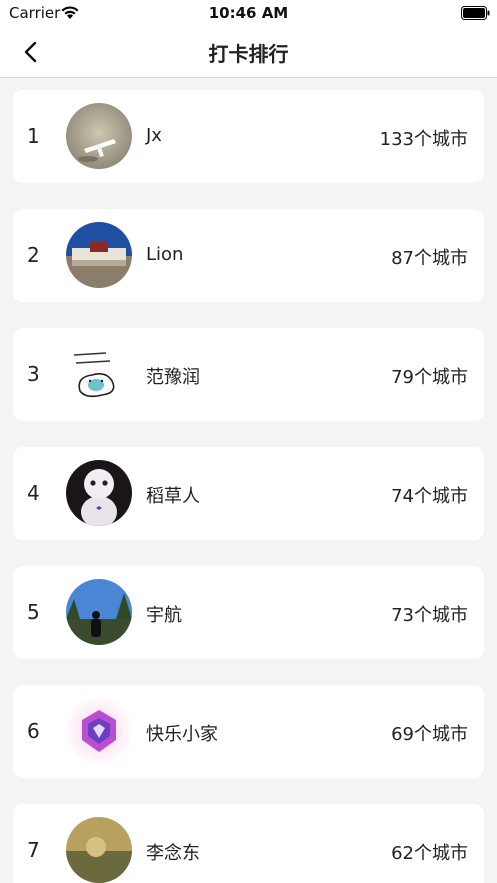 Image resolution: width=497 pixels, height=883 pixels. What do you see at coordinates (154, 135) in the screenshot?
I see `user-name: Jx` at bounding box center [154, 135].